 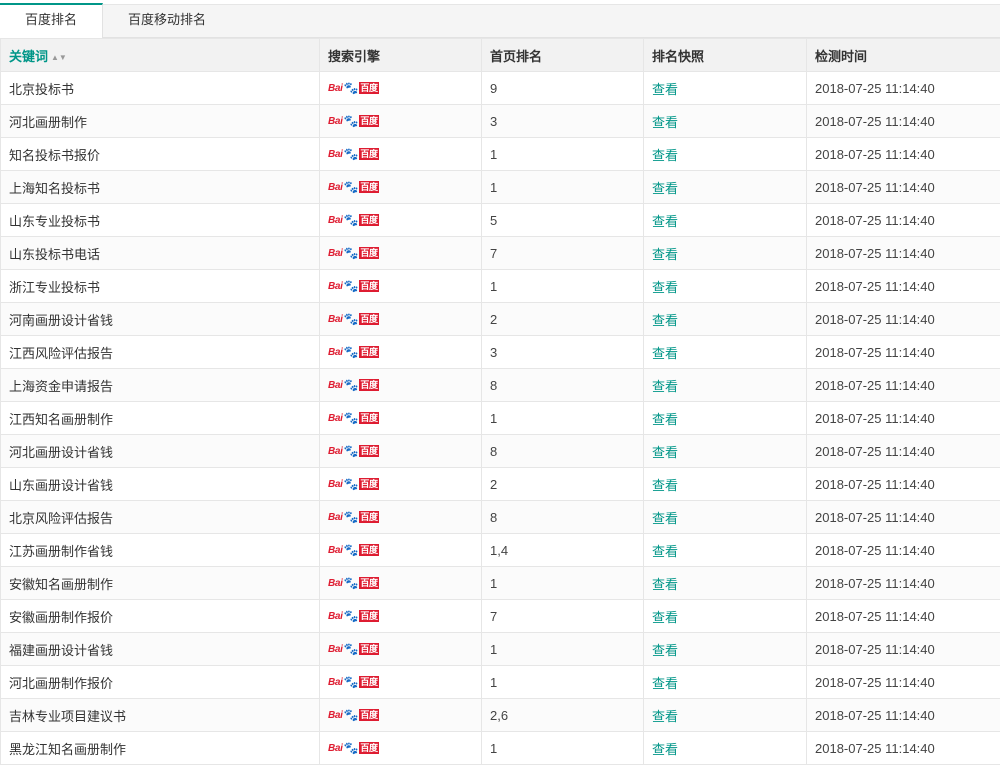 I want to click on rank-cell: 3, so click(x=563, y=121).